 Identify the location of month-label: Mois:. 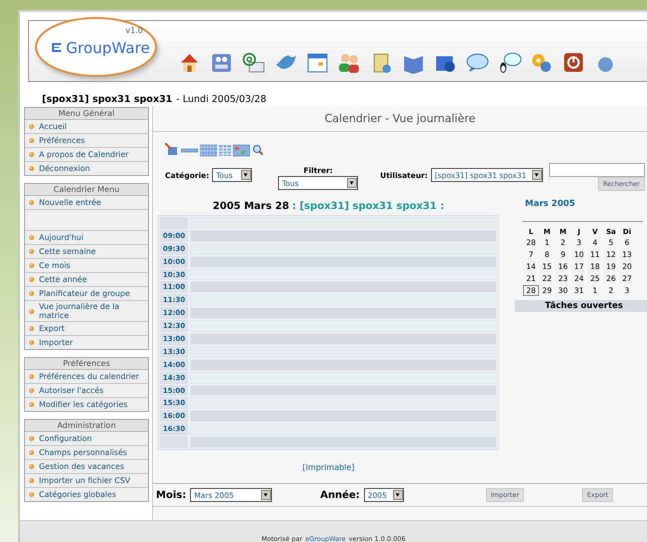
(171, 495).